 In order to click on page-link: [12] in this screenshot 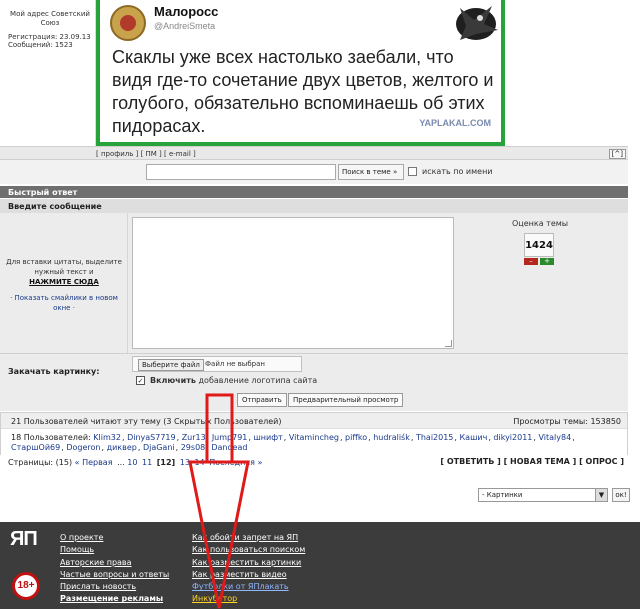, I will do `click(166, 462)`.